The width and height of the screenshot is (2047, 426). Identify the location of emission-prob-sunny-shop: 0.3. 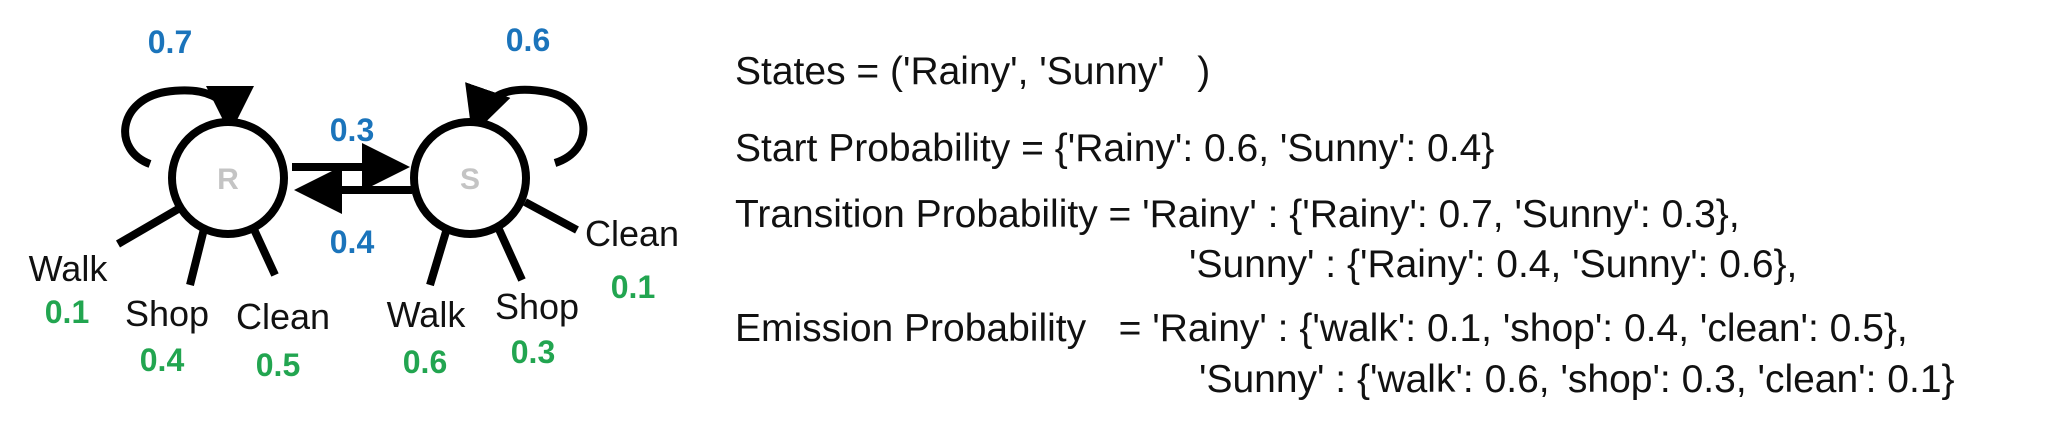
(533, 352).